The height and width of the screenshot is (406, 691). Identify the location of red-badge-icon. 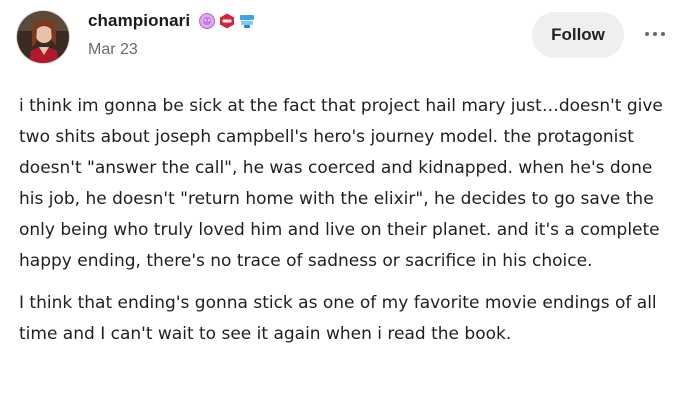
(227, 21).